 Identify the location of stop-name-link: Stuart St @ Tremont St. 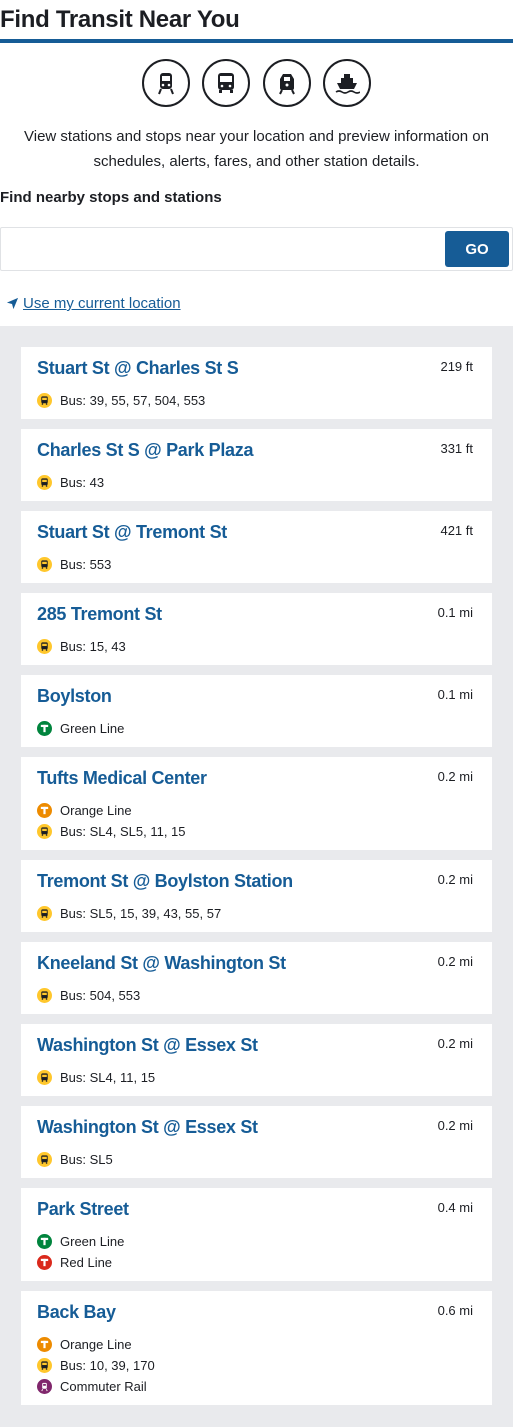
(132, 532).